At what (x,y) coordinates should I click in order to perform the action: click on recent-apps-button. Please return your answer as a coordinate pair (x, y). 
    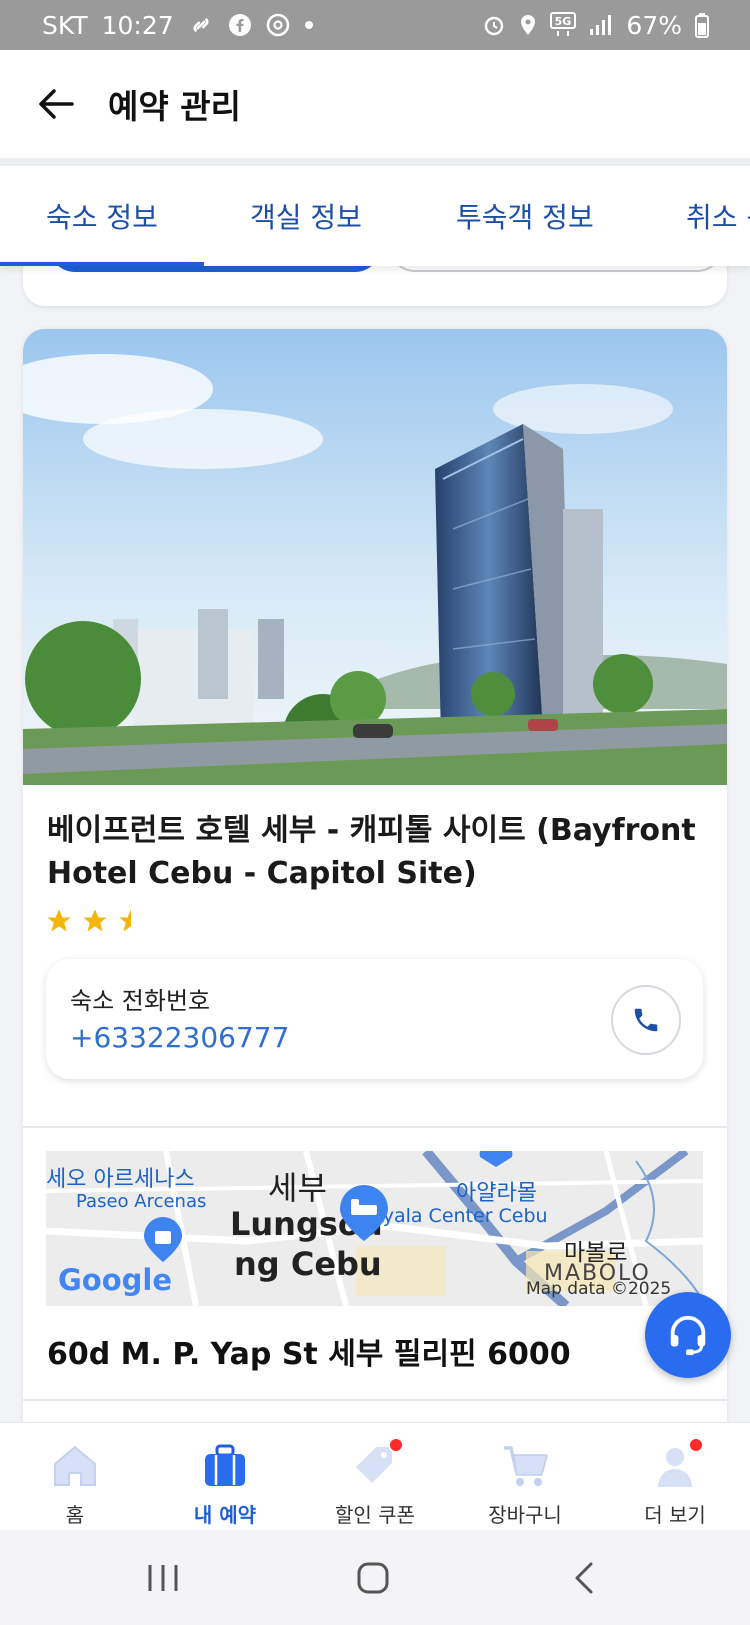
    Looking at the image, I should click on (163, 1577).